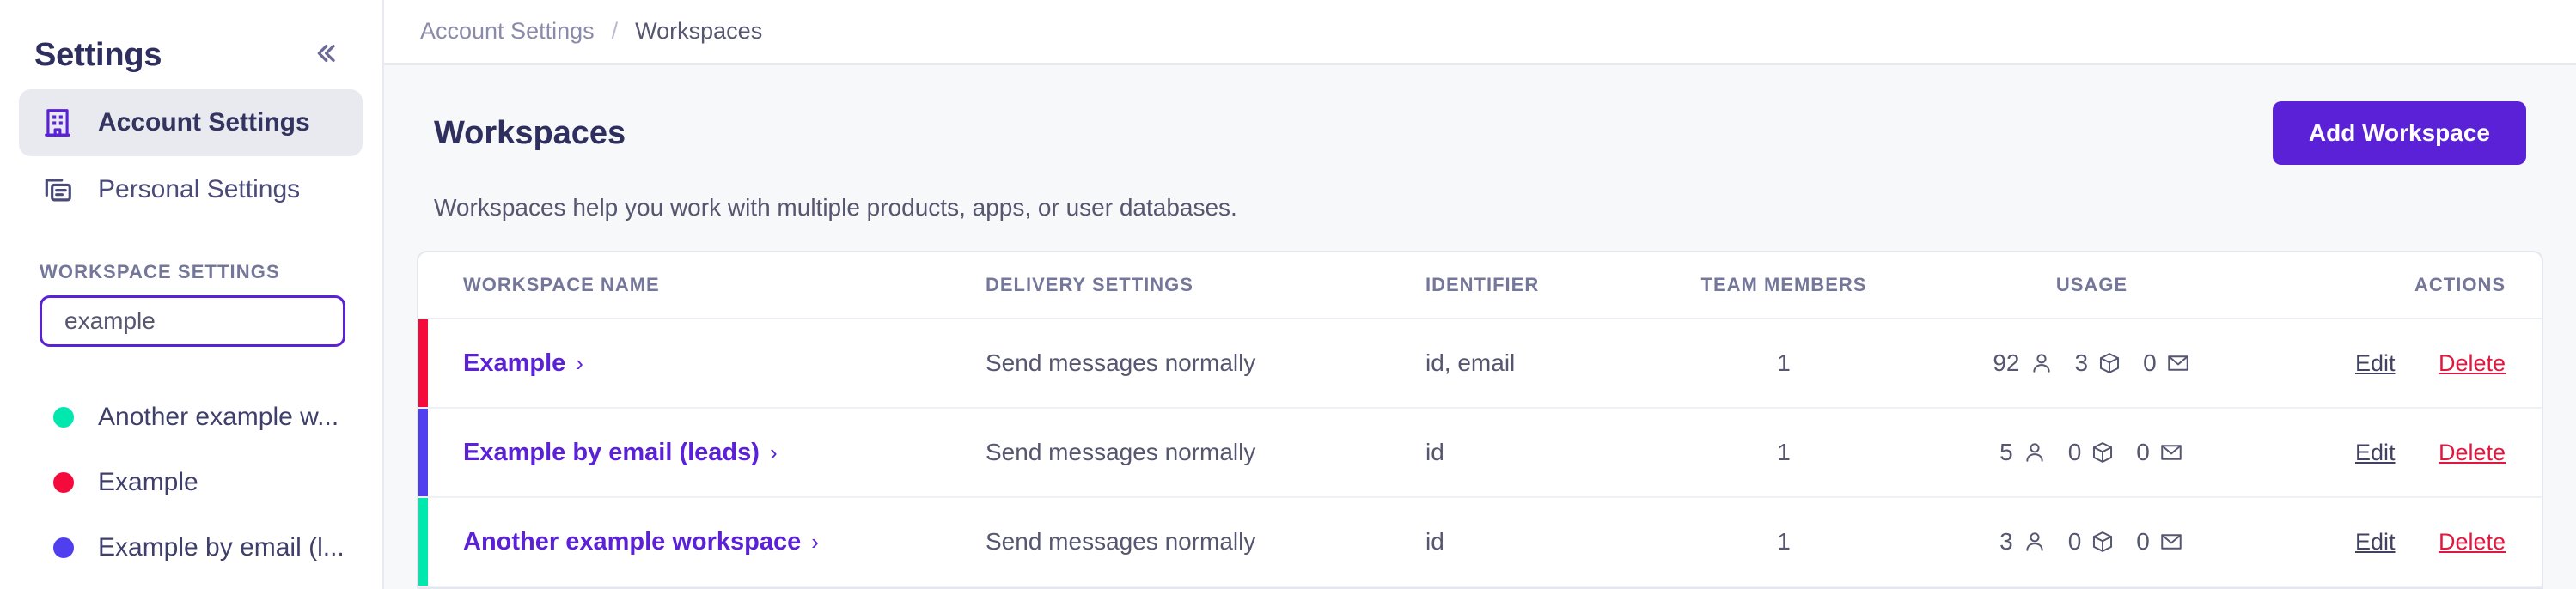 Image resolution: width=2576 pixels, height=589 pixels. Describe the element at coordinates (1470, 363) in the screenshot. I see `cell-identifier: id, email` at that location.